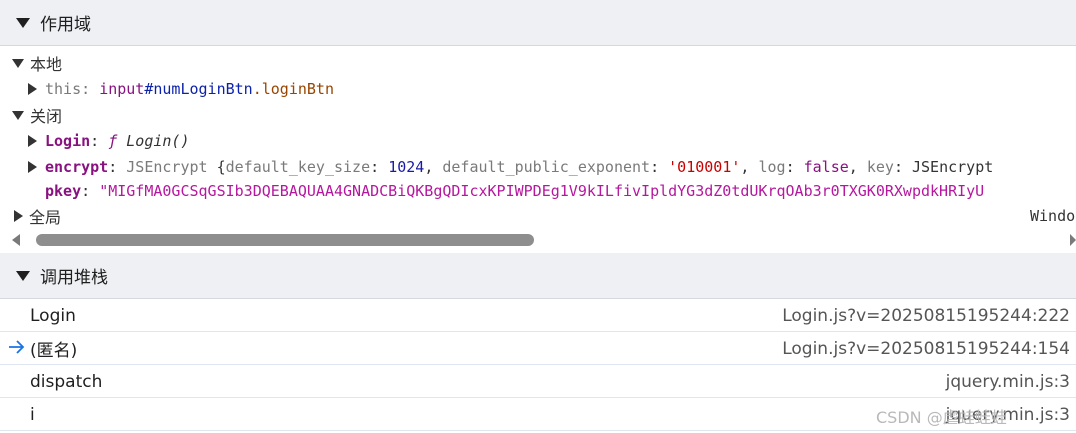 The height and width of the screenshot is (433, 1076). What do you see at coordinates (880, 167) in the screenshot?
I see `encrypt-prop-key: key` at bounding box center [880, 167].